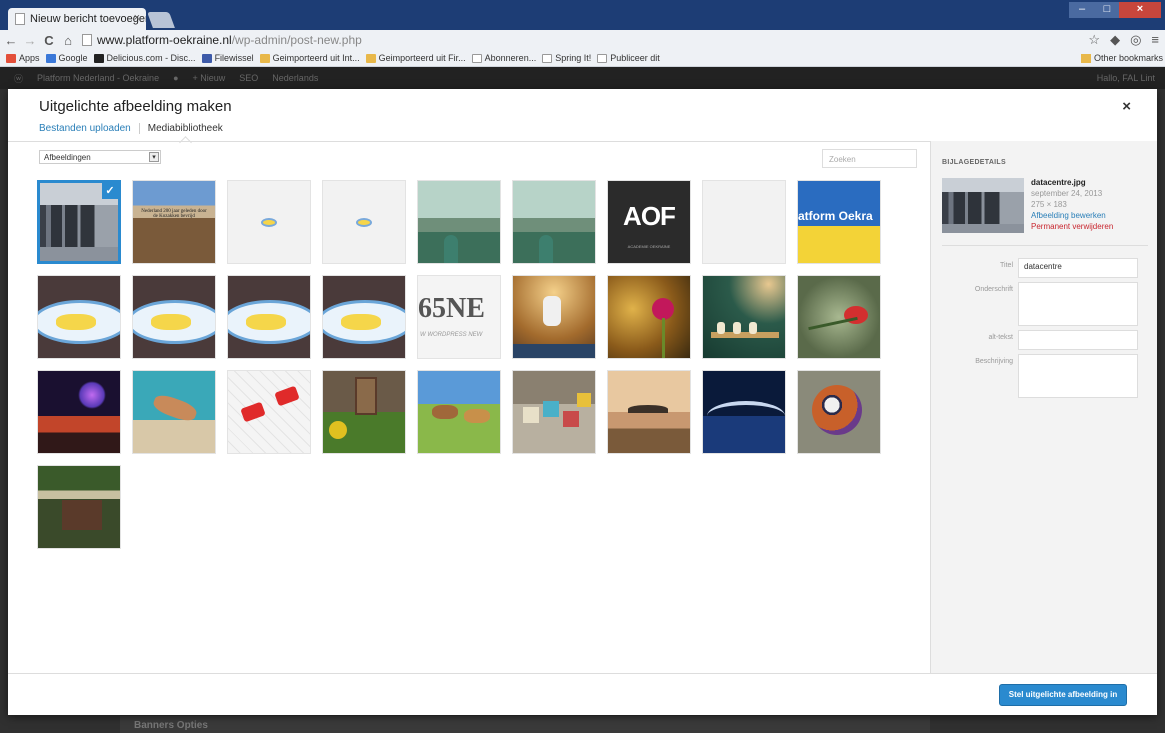 This screenshot has height=733, width=1165. I want to click on bookmark-item: Filewissel, so click(227, 58).